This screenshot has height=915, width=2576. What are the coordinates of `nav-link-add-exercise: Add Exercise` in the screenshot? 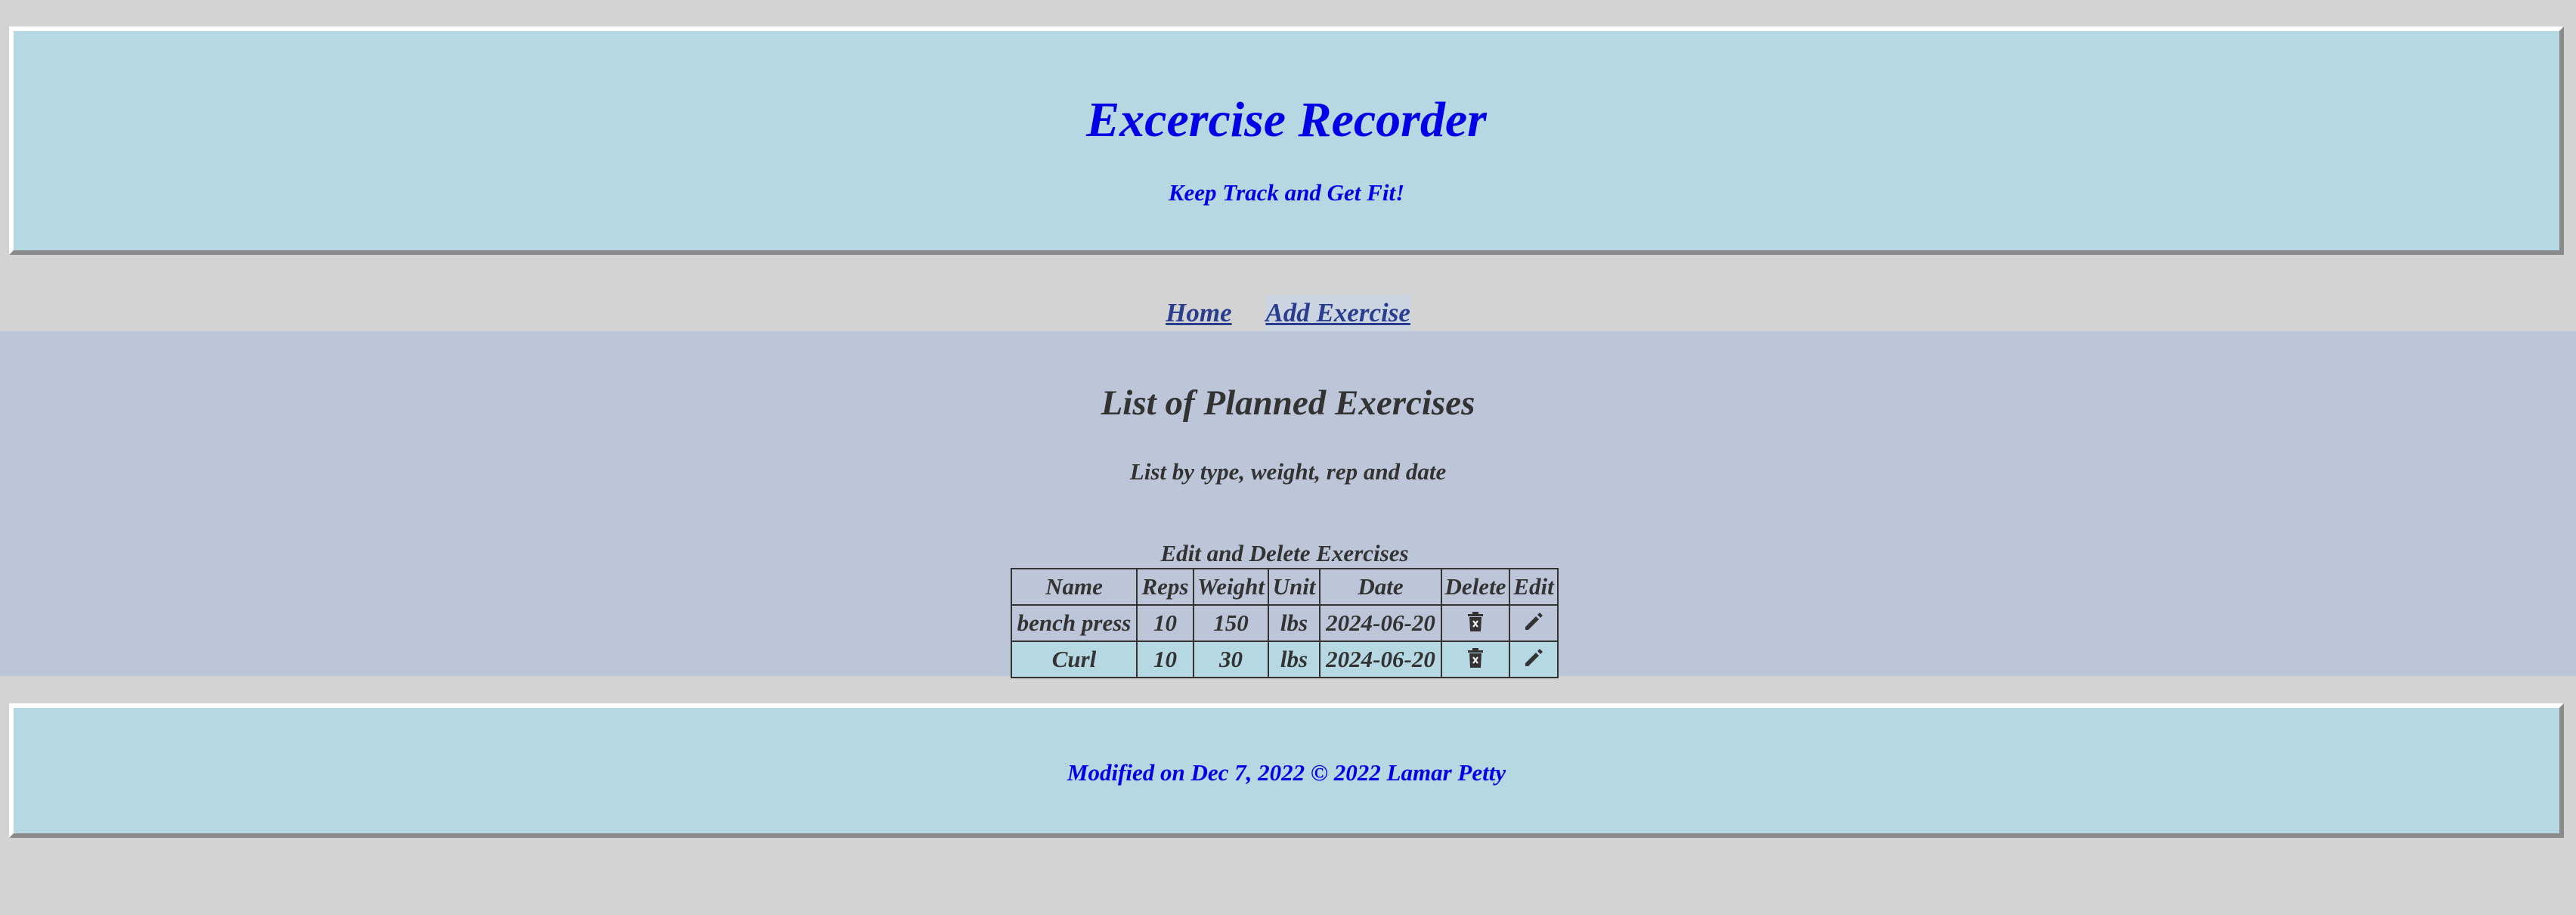 It's located at (1337, 313).